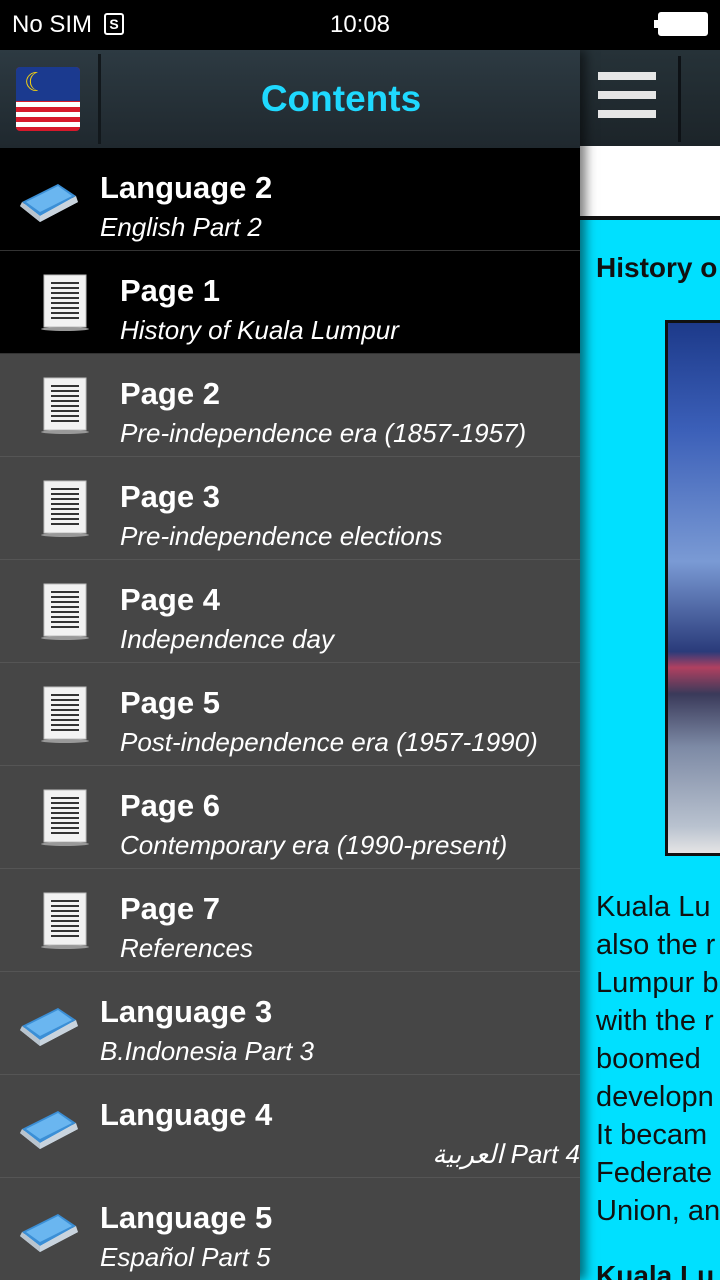  Describe the element at coordinates (314, 845) in the screenshot. I see `item-subtitle: Contemporary era (1990-present)` at that location.